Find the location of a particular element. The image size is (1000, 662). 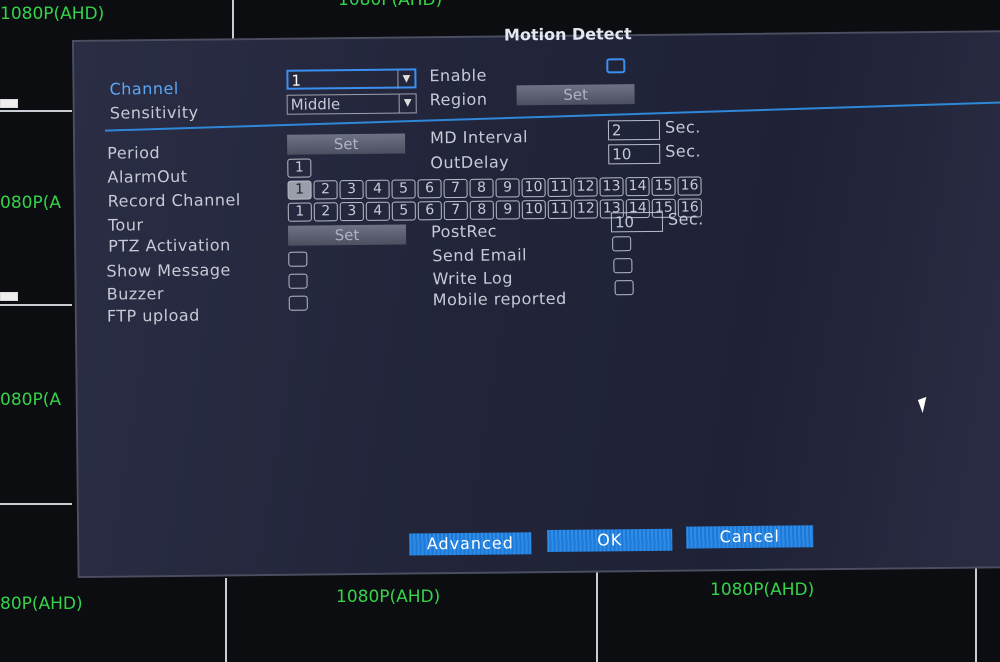

tour-channel: 11 is located at coordinates (559, 209).